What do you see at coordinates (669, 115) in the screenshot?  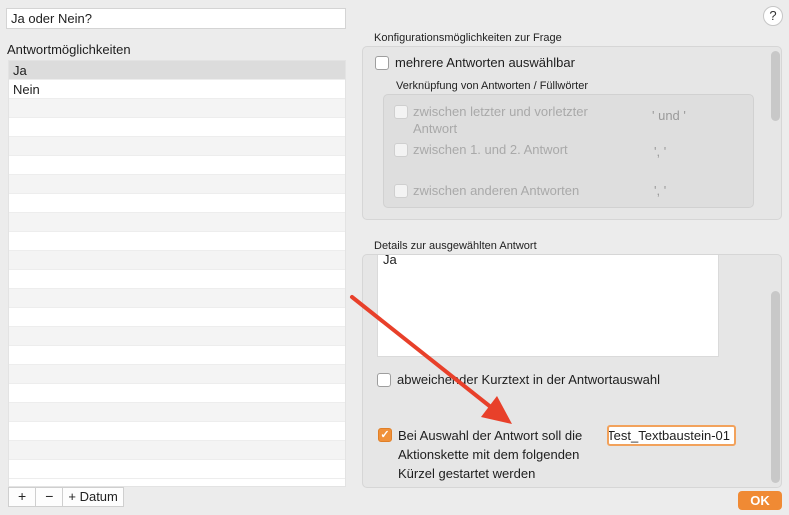 I see `link-last-filler: ' und '` at bounding box center [669, 115].